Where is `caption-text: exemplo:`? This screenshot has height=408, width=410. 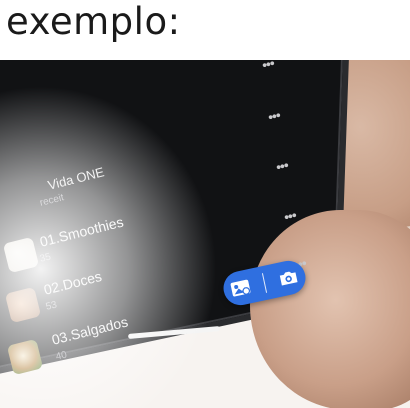
caption-text: exemplo: is located at coordinates (93, 21).